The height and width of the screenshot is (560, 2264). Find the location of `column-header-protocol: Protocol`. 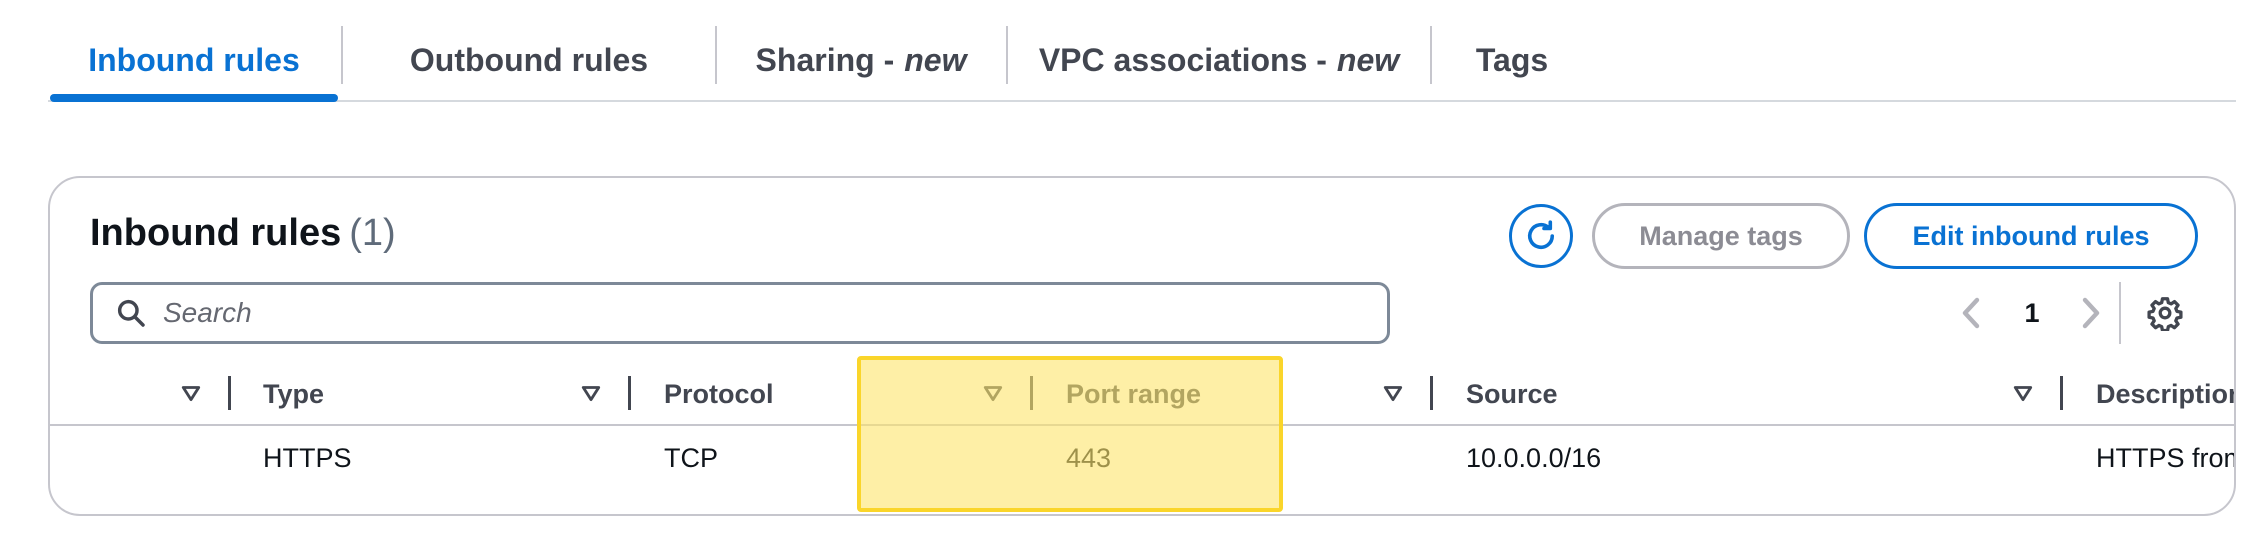

column-header-protocol: Protocol is located at coordinates (719, 394).